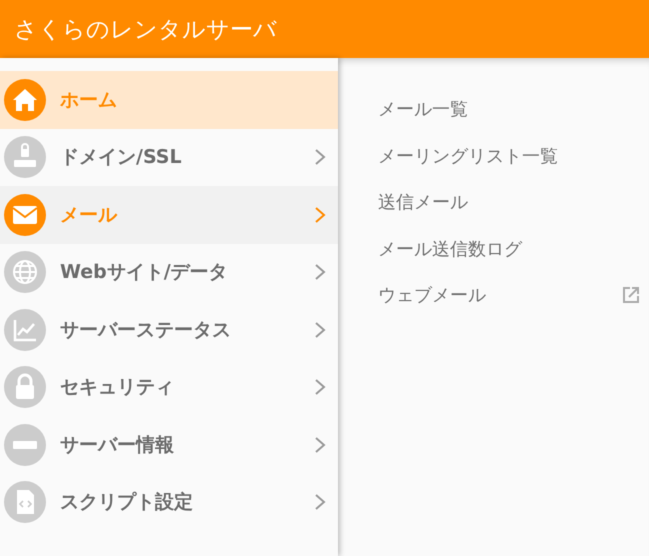  What do you see at coordinates (25, 99) in the screenshot?
I see `home-icon` at bounding box center [25, 99].